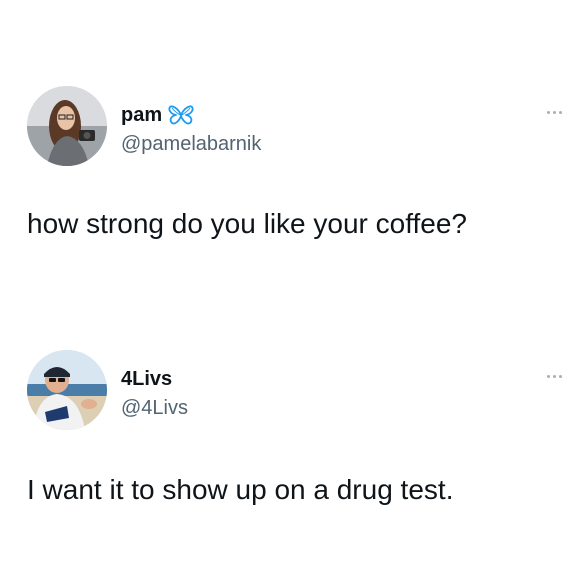 This screenshot has width=580, height=580. I want to click on author-name-row: 4Livs, so click(146, 379).